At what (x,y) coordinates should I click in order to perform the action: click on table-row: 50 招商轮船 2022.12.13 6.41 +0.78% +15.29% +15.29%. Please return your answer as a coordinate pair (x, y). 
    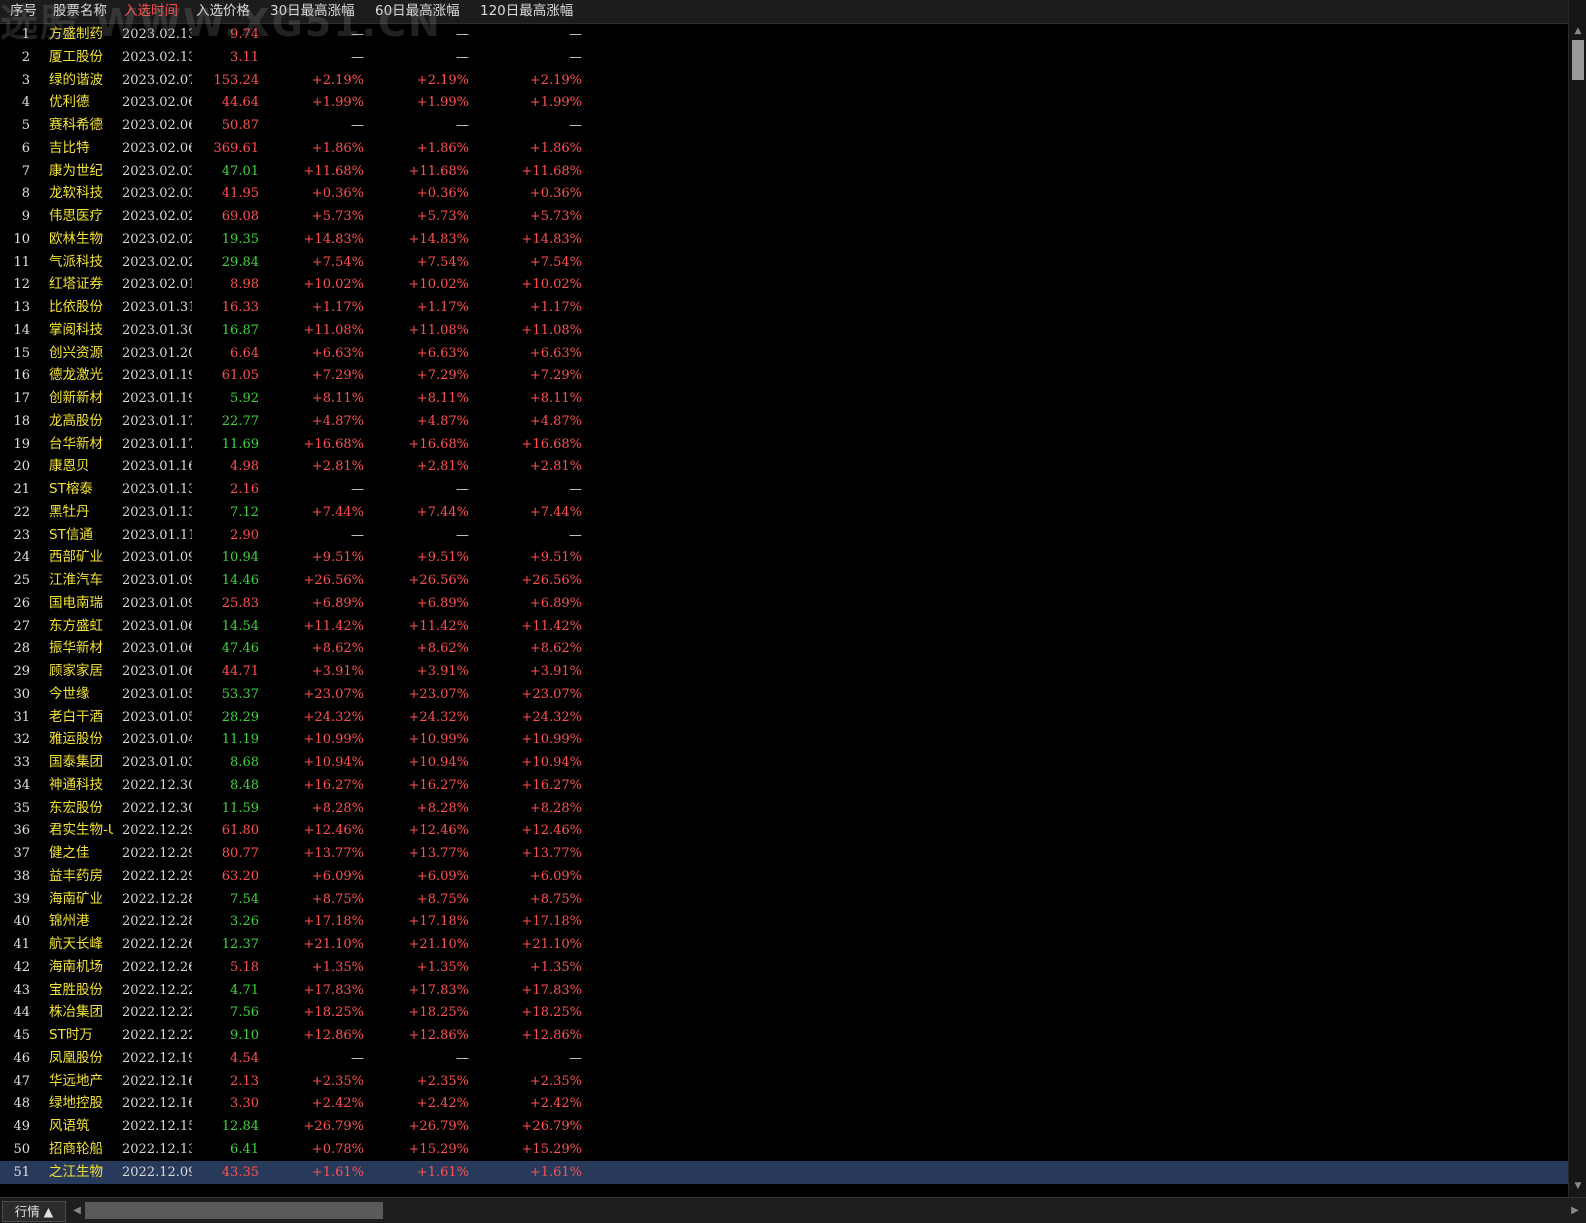
    Looking at the image, I should click on (784, 1149).